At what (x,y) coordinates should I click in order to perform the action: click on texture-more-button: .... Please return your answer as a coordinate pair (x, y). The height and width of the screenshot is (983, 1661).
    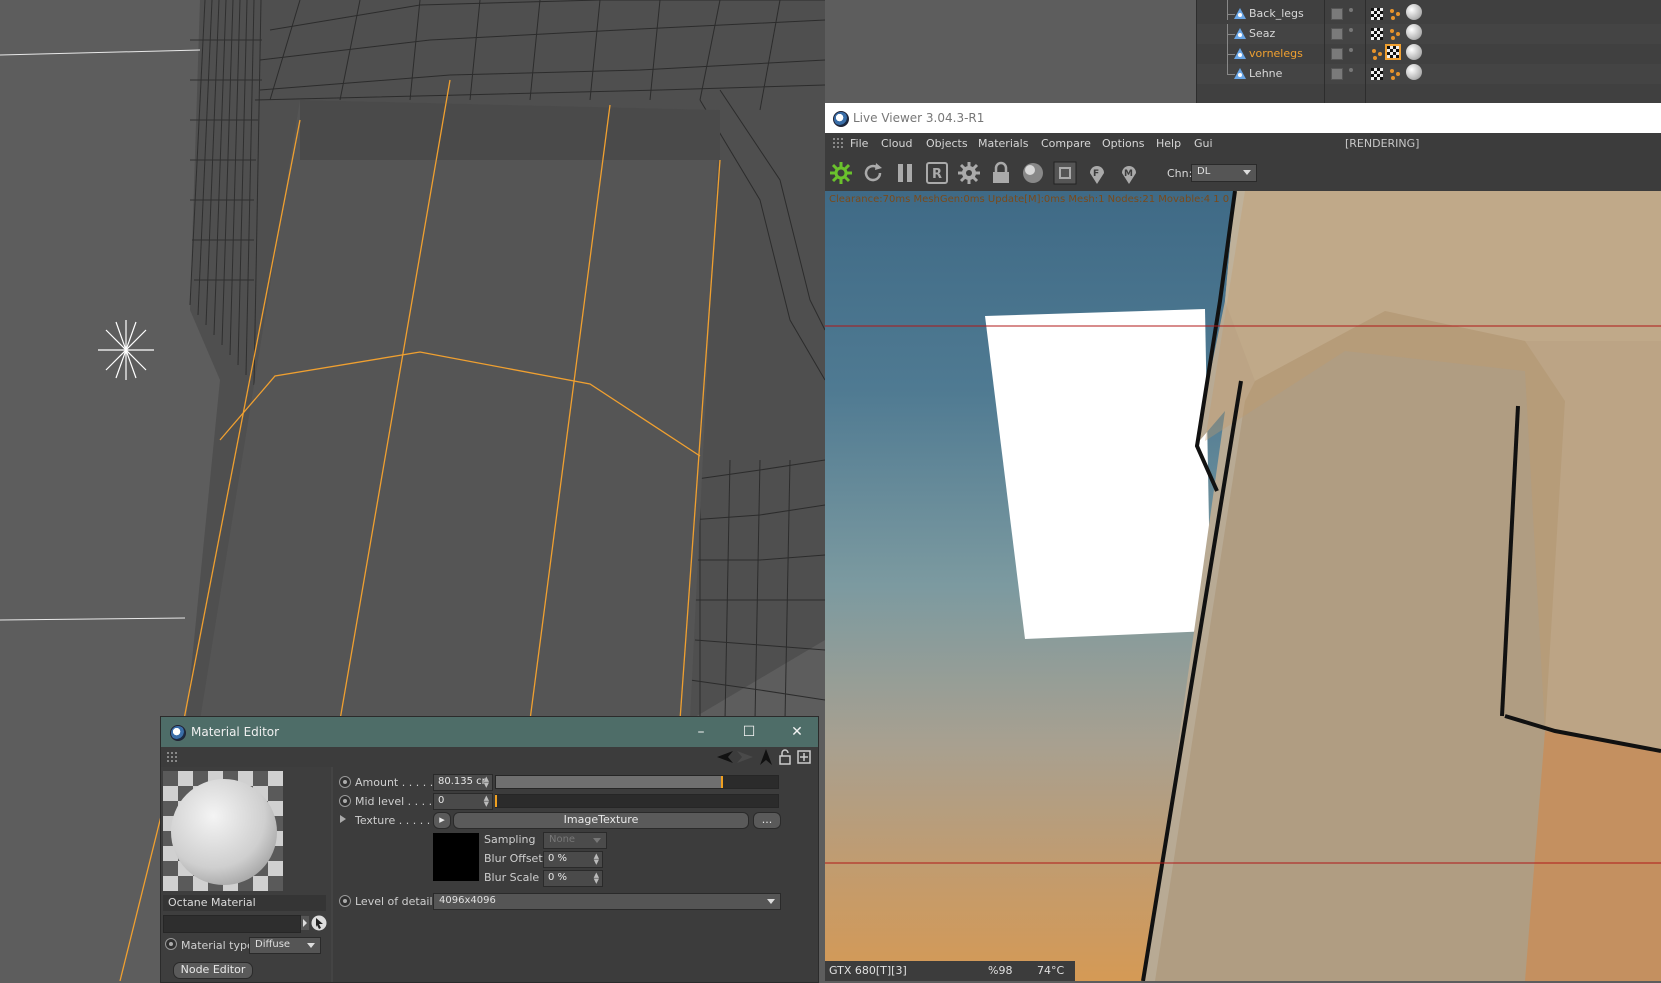
    Looking at the image, I should click on (767, 820).